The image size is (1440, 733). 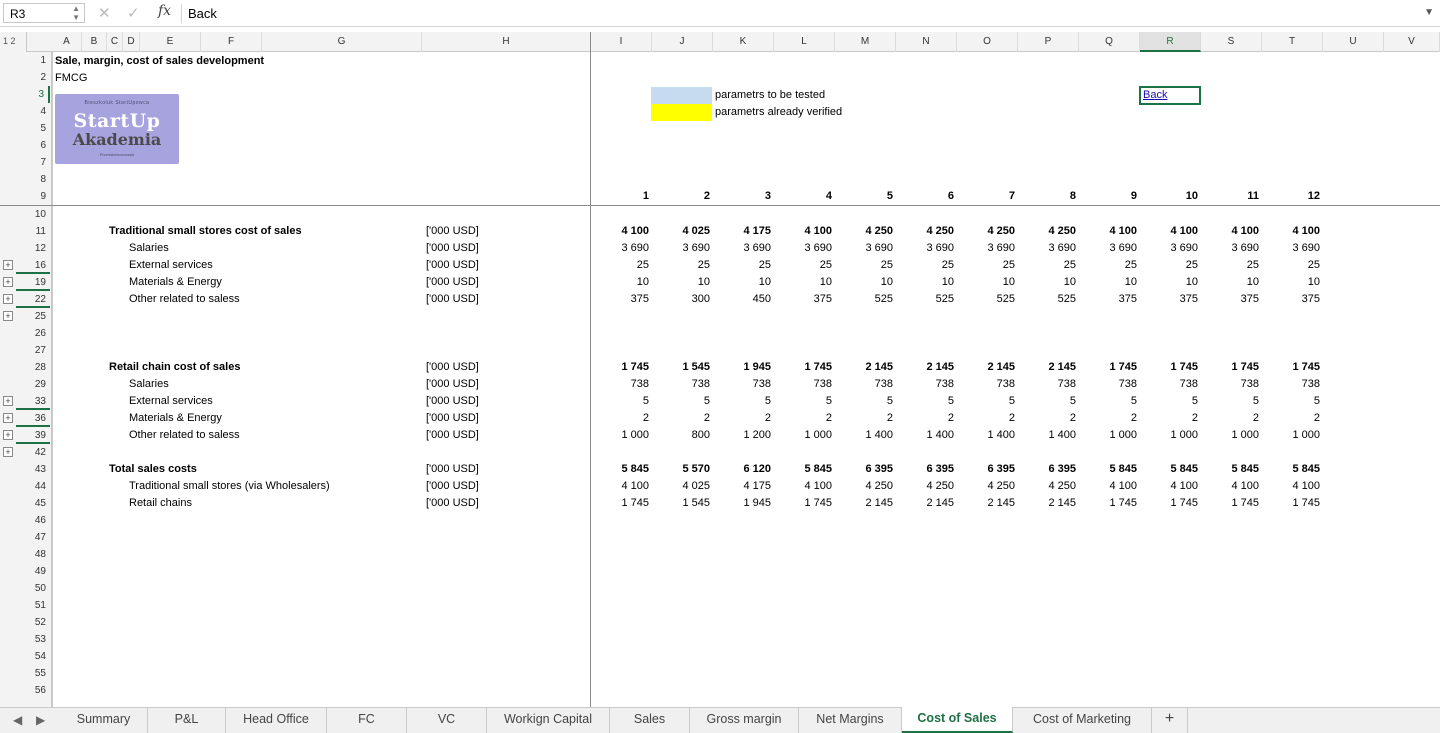 I want to click on row-header-56: 56, so click(x=33, y=690).